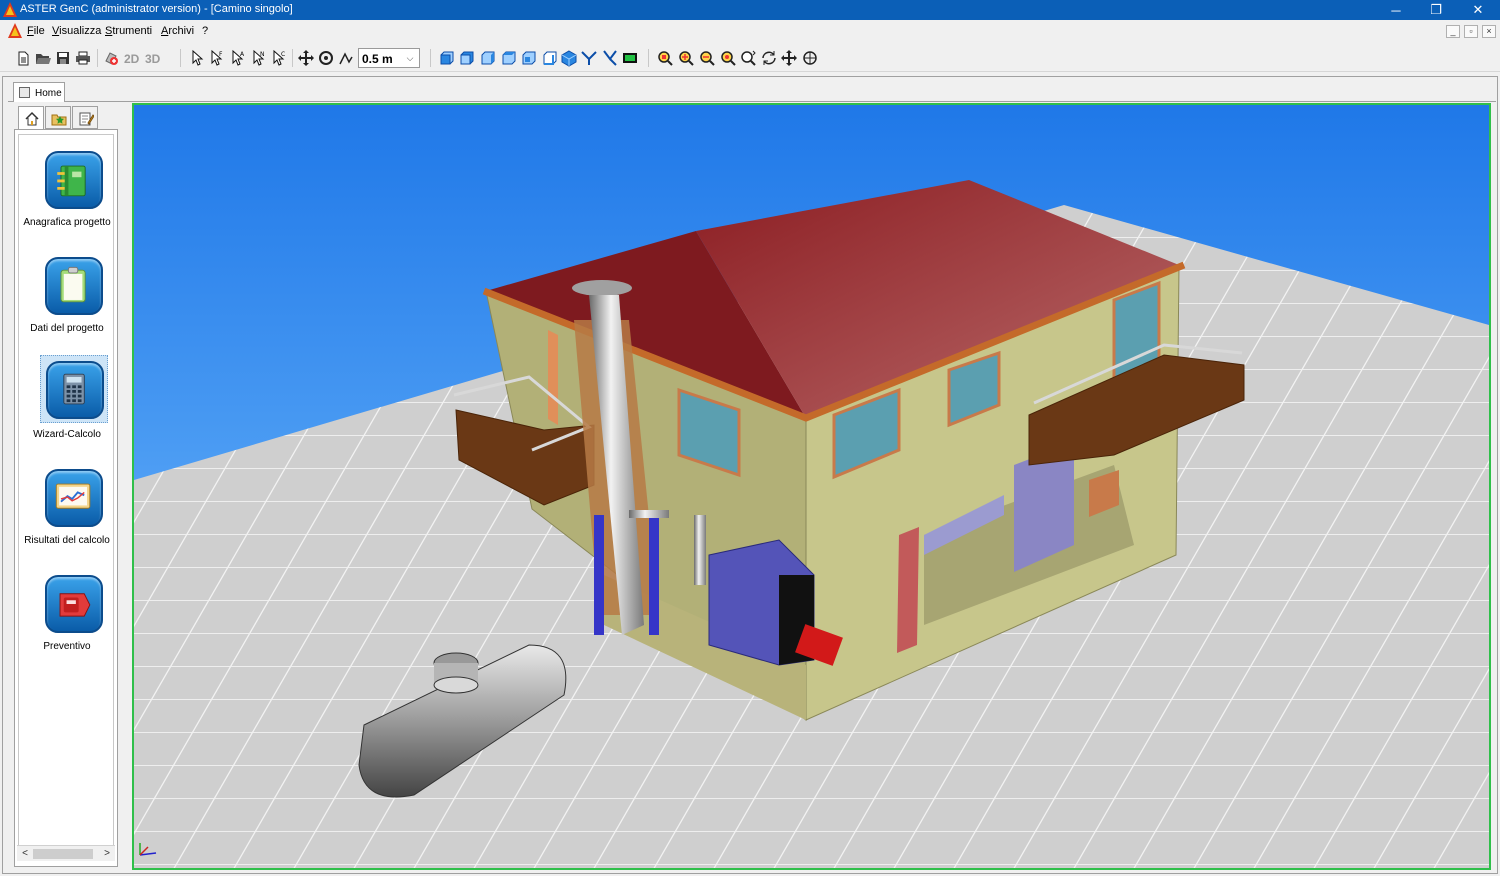  Describe the element at coordinates (769, 58) in the screenshot. I see `orbit-icon` at that location.